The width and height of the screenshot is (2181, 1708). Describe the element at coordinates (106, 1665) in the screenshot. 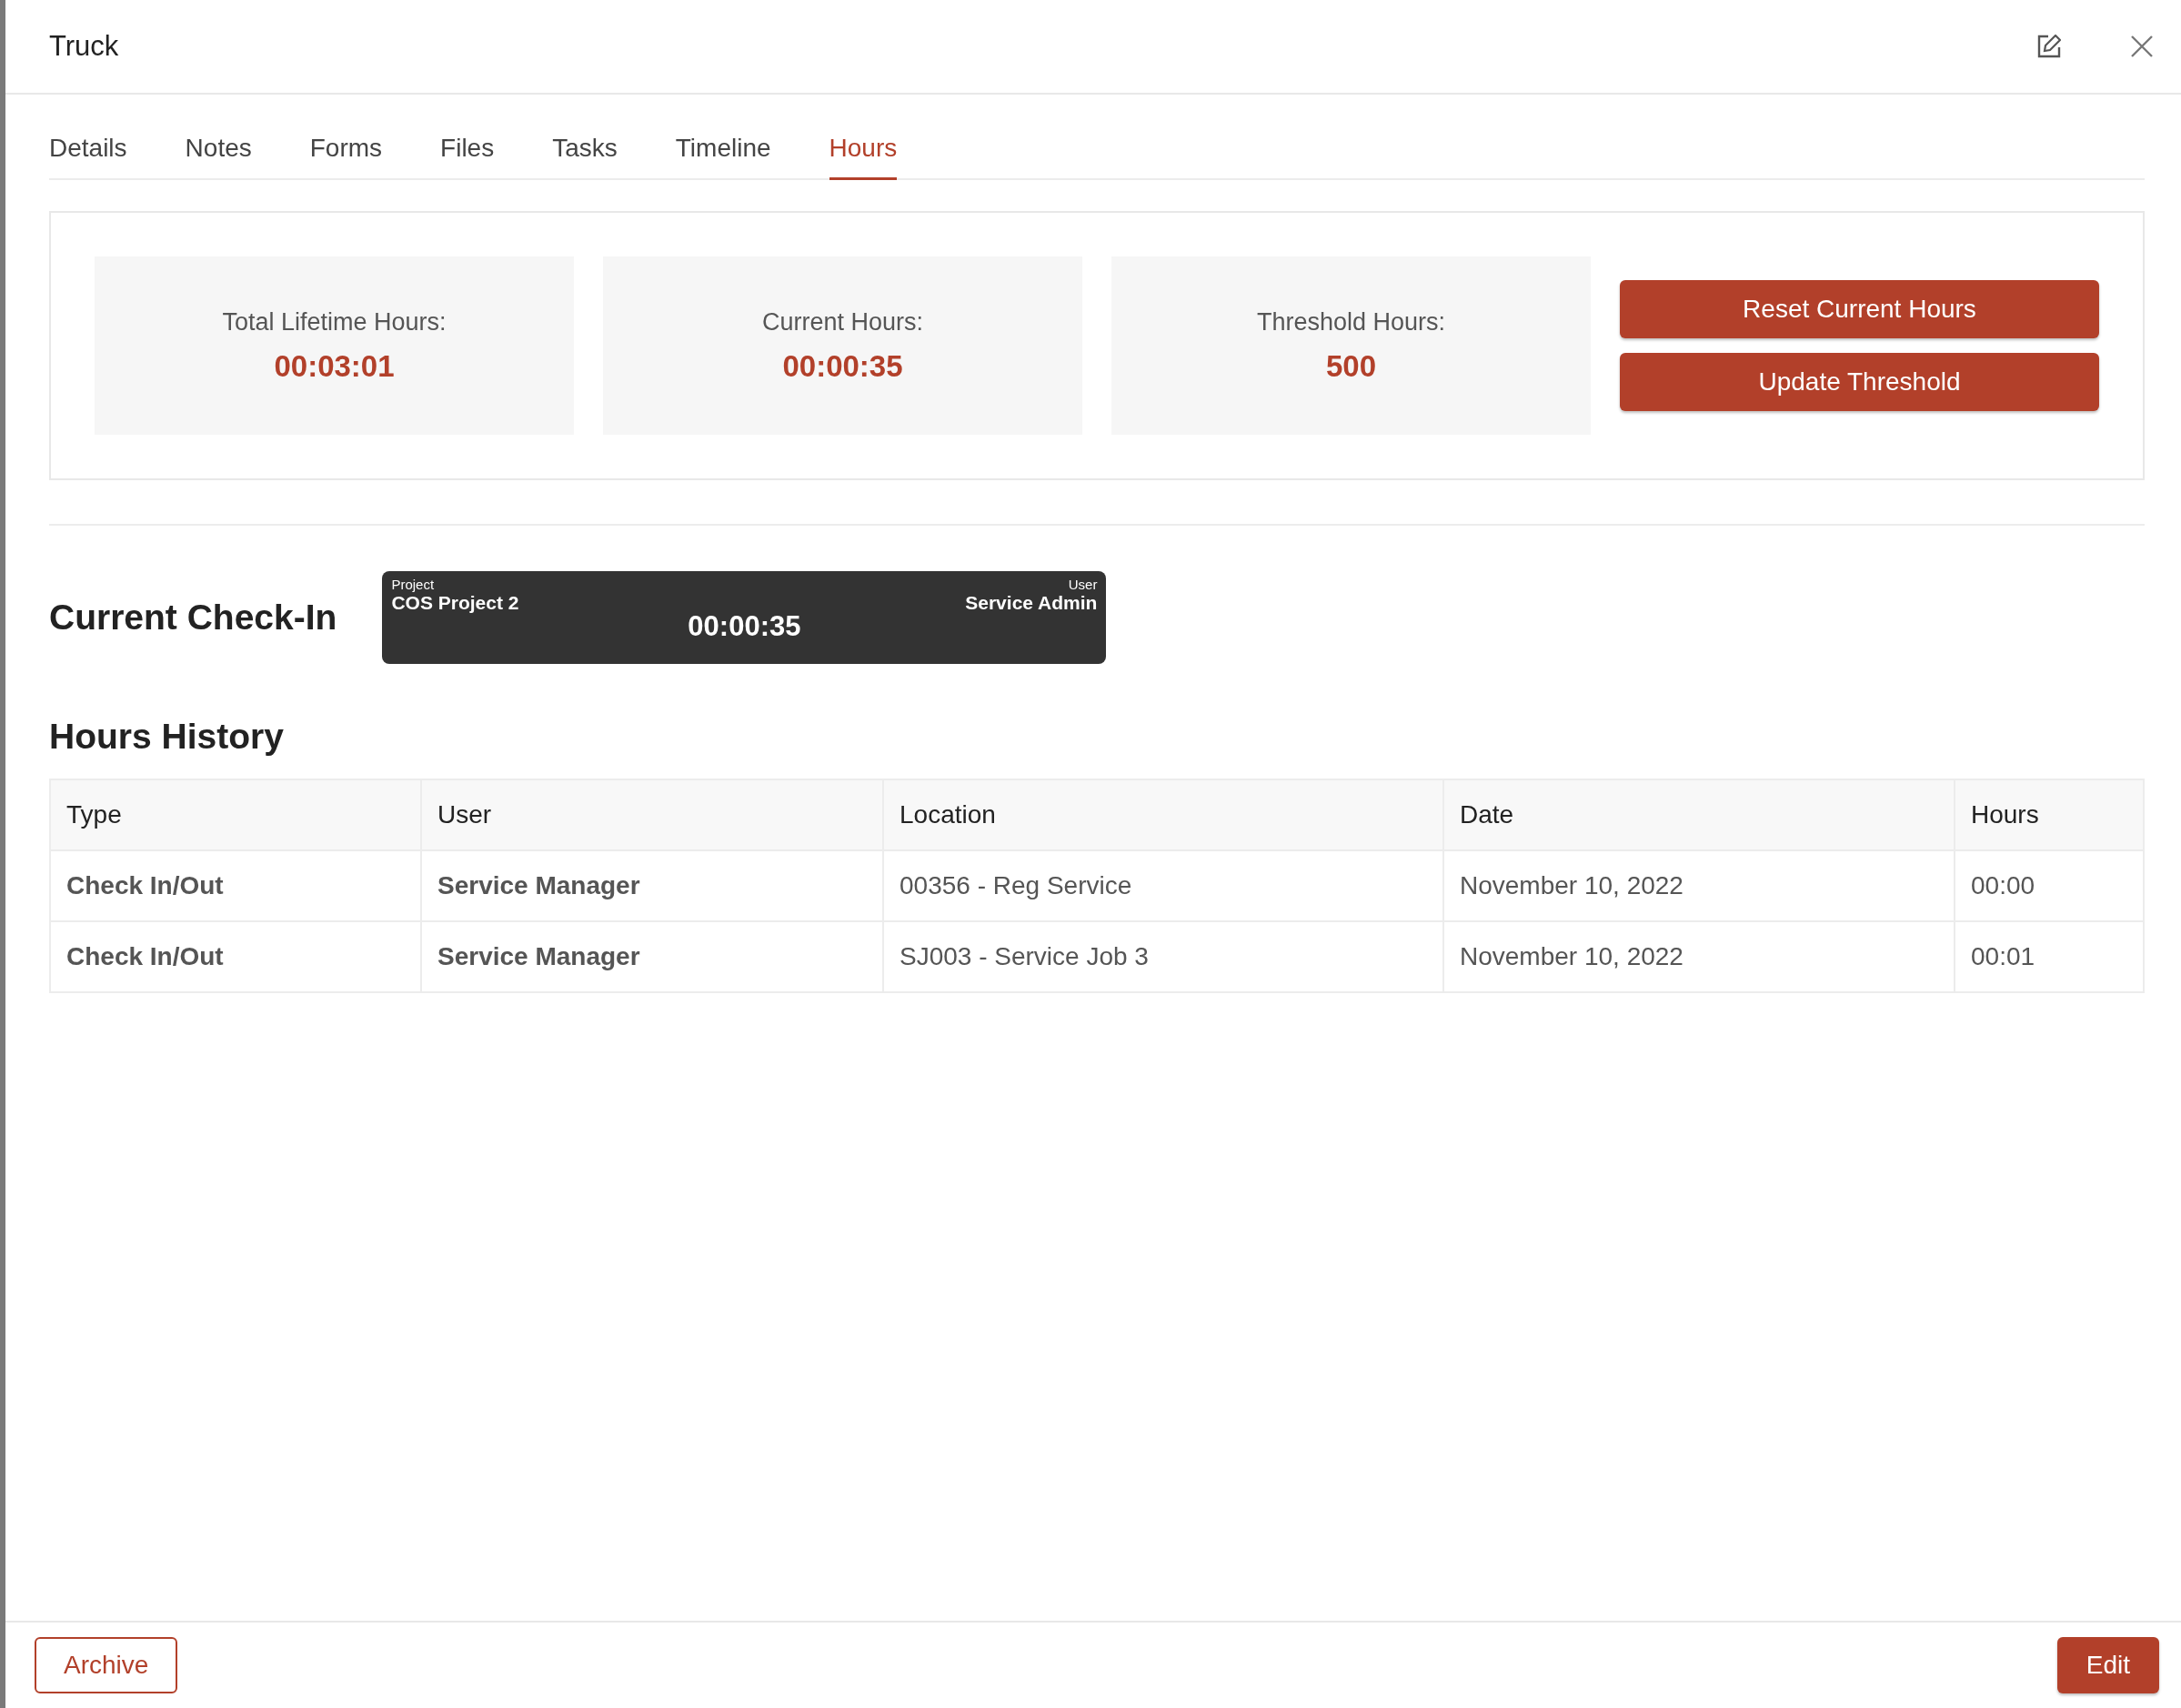

I see `archive-button: Archive` at that location.